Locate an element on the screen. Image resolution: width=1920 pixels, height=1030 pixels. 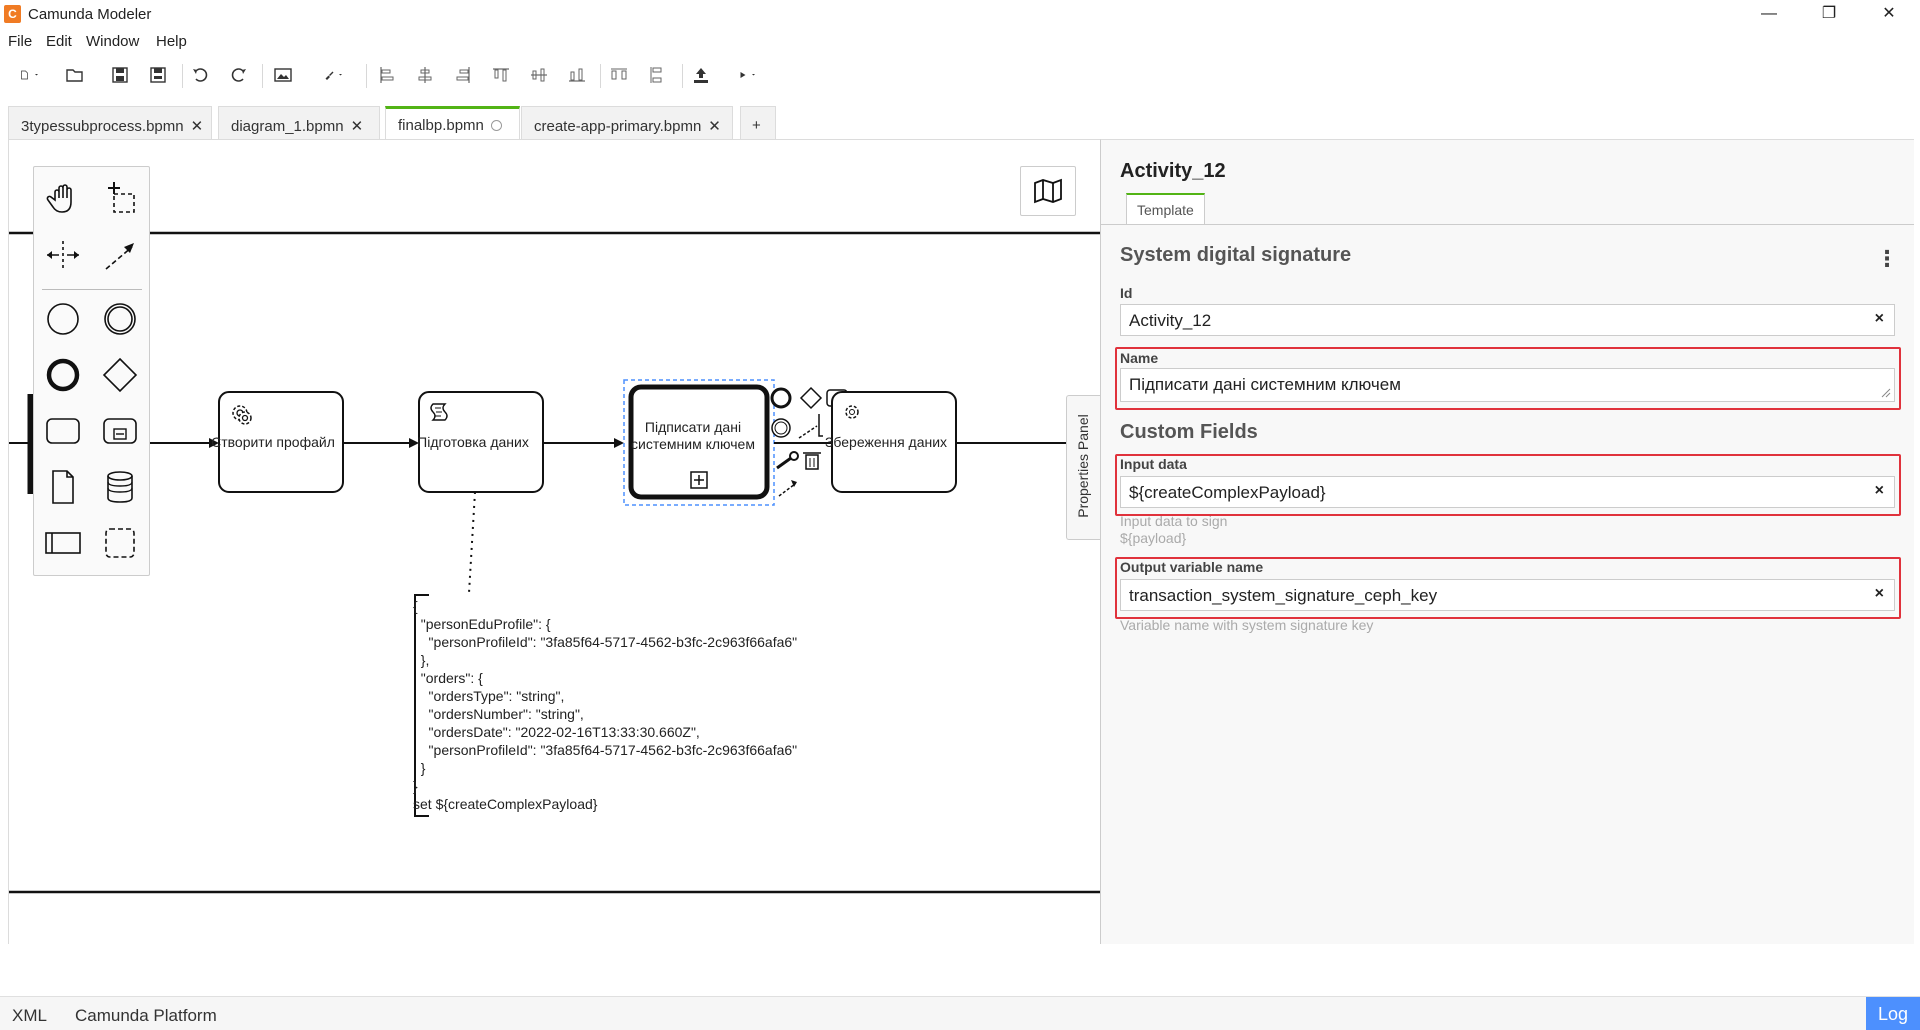
name-field: Підписати дані системним ключем is located at coordinates (1507, 385).